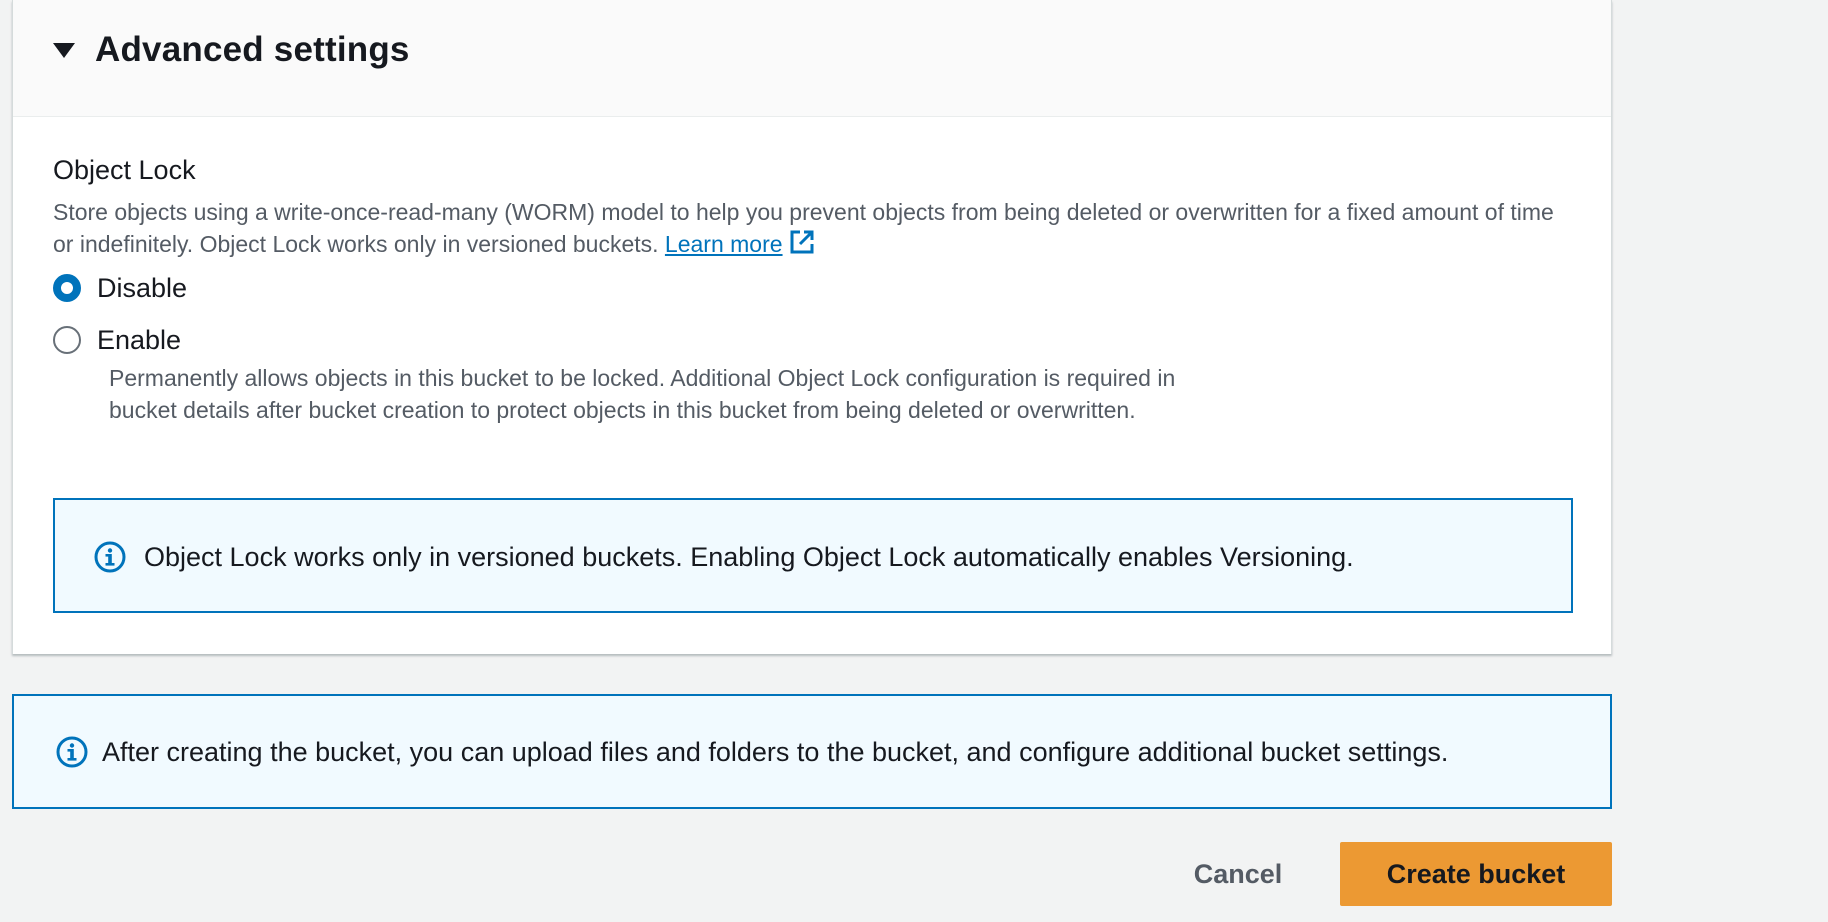  I want to click on external-link-icon, so click(802, 242).